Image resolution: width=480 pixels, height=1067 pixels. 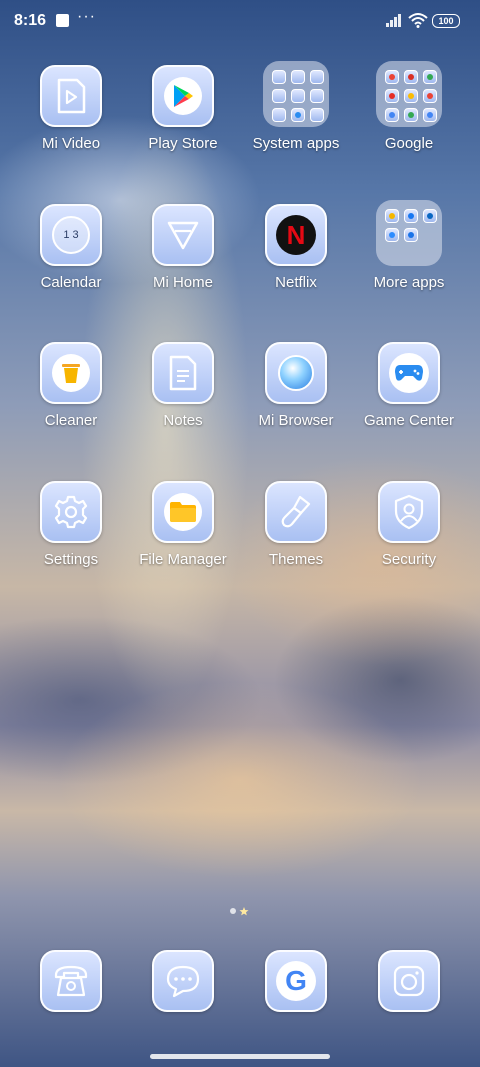 I want to click on app-label: Netflix, so click(x=296, y=282).